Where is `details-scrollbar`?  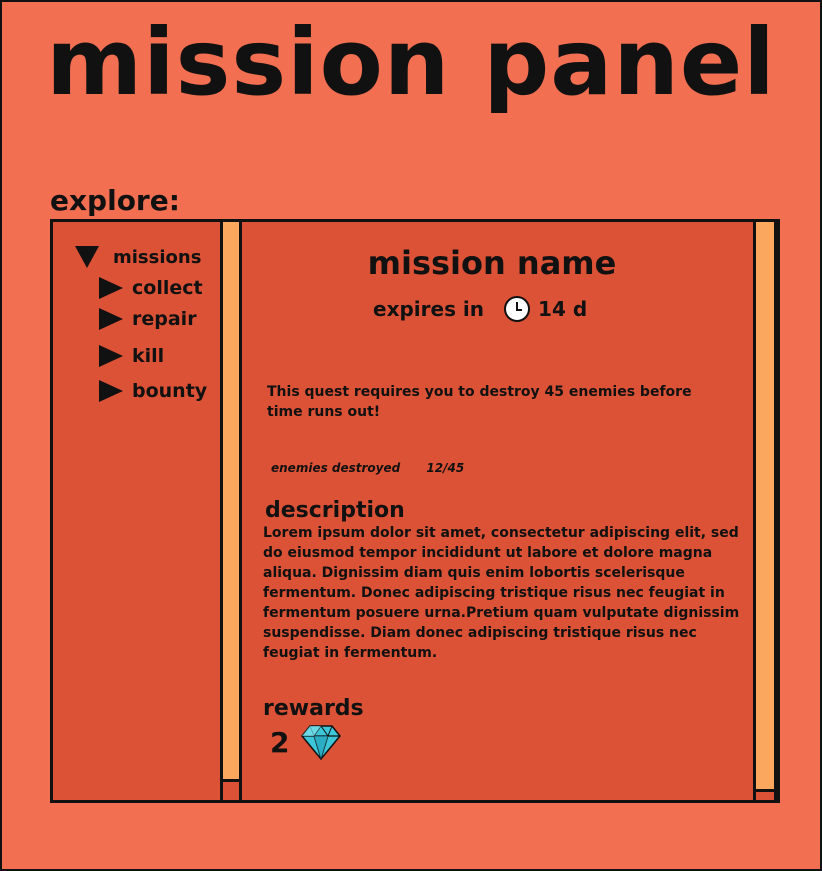
details-scrollbar is located at coordinates (765, 511).